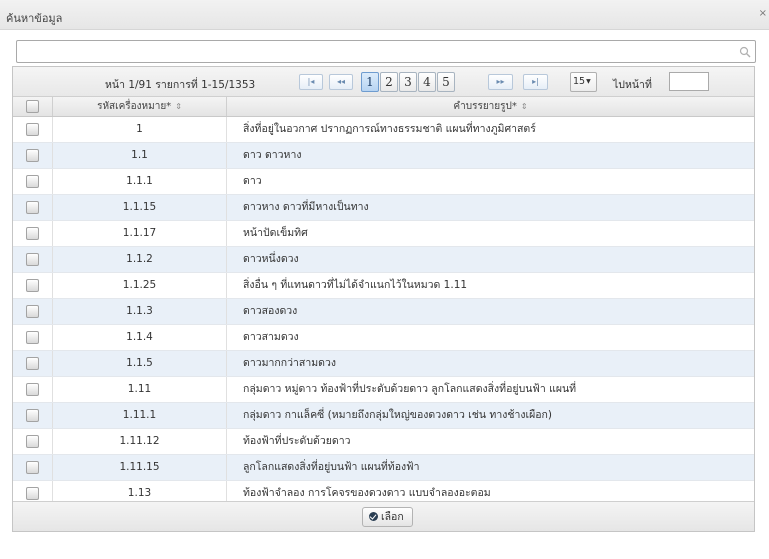 Image resolution: width=769 pixels, height=559 pixels. I want to click on search-input, so click(373, 52).